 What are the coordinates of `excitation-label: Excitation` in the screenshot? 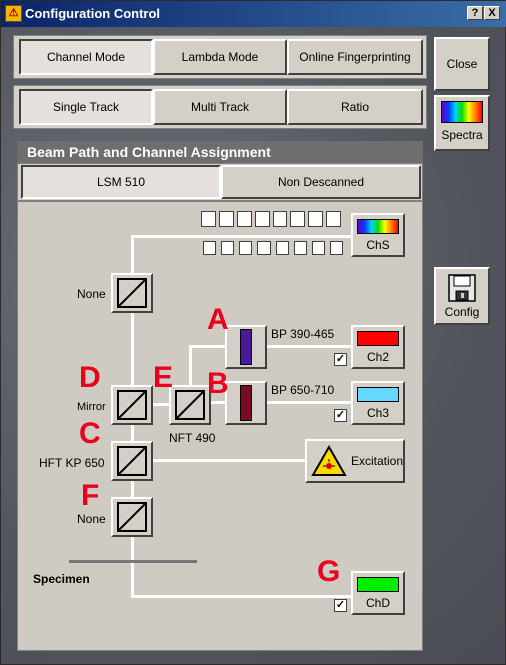 It's located at (376, 461).